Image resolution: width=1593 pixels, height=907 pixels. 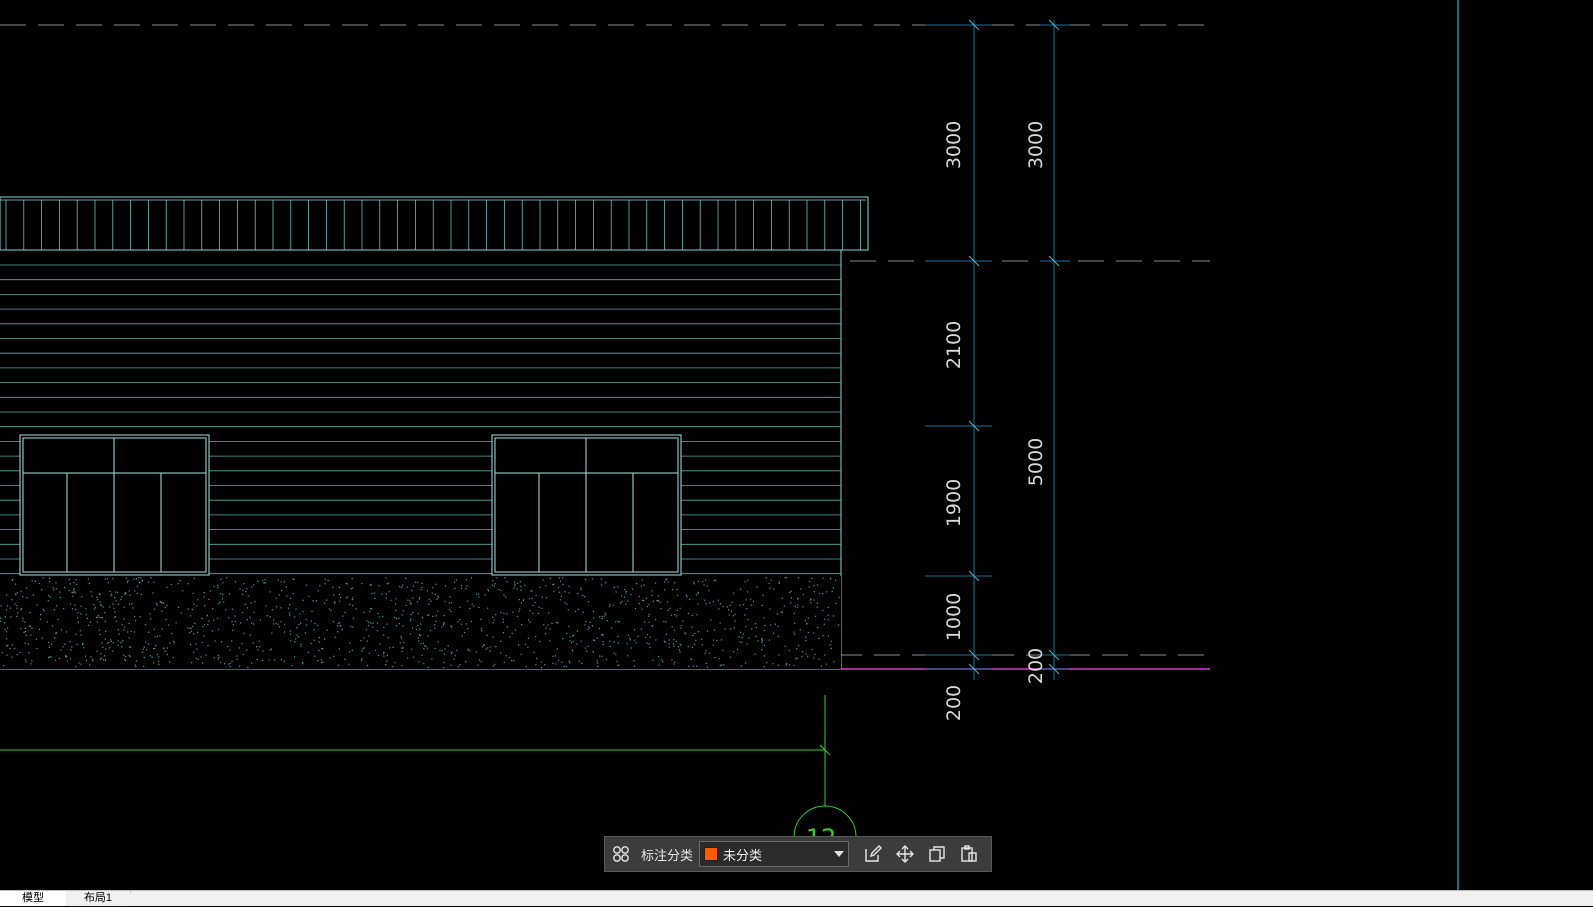 What do you see at coordinates (873, 854) in the screenshot?
I see `edit-icon` at bounding box center [873, 854].